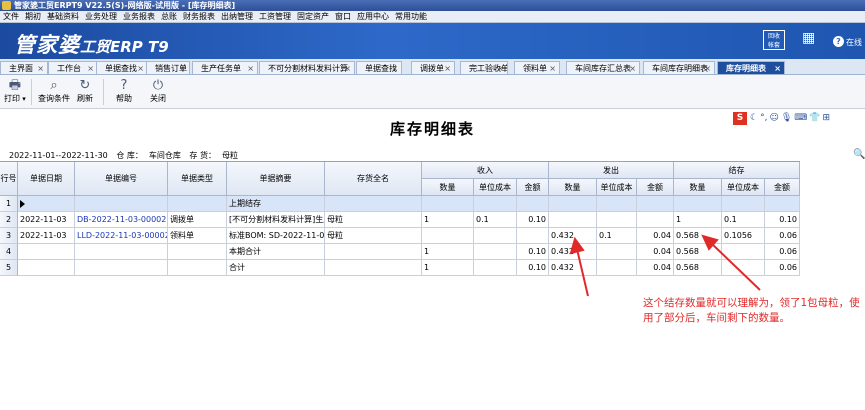  I want to click on annotation-arrows, so click(665, 265).